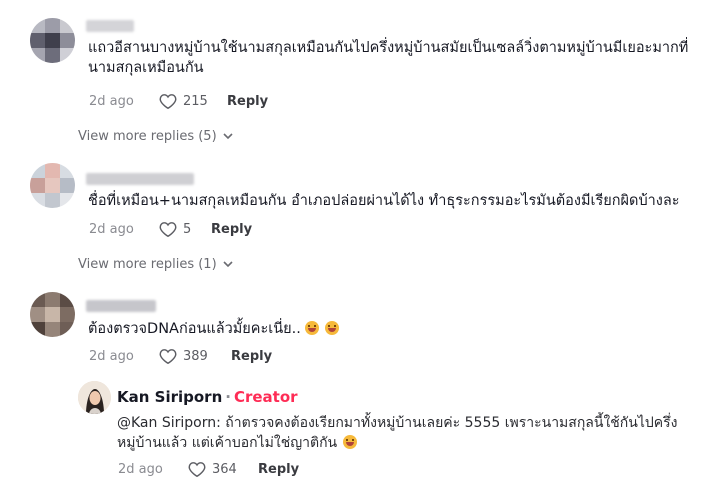 This screenshot has width=728, height=491. I want to click on reply-meta: 2d ago 364 Reply, so click(208, 469).